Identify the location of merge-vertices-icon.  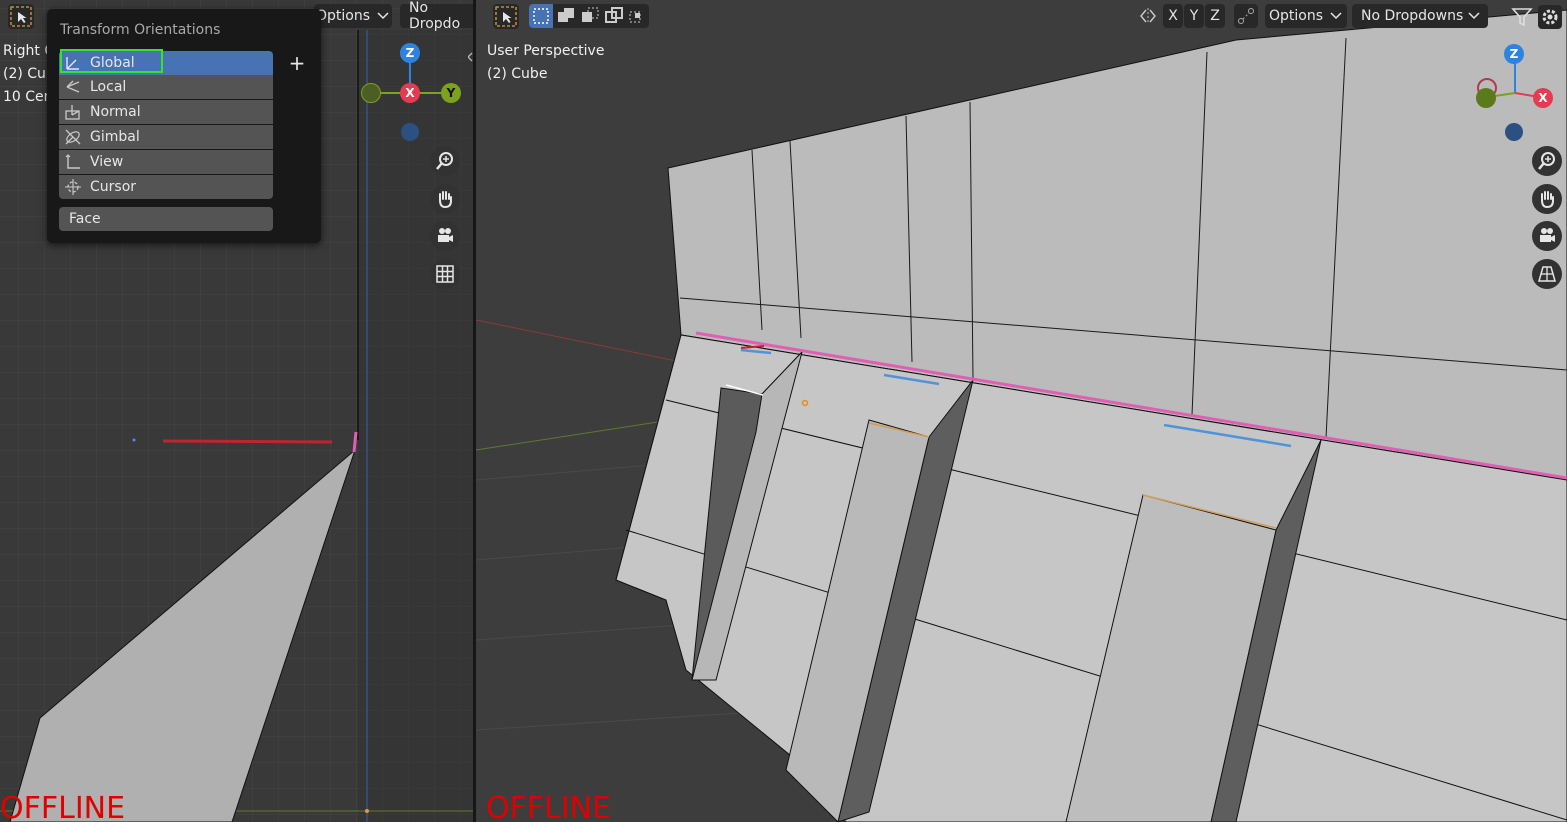
(1246, 16).